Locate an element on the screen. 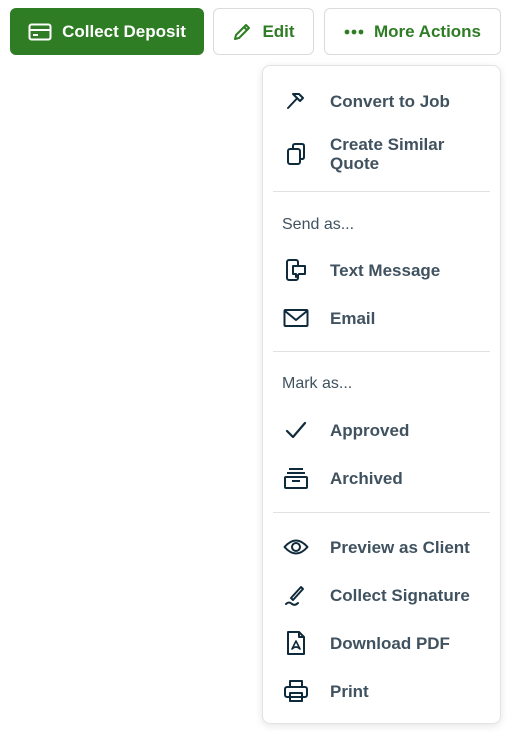 The image size is (511, 738). menu-item-create-similar-quote: Create Similar Quote is located at coordinates (381, 154).